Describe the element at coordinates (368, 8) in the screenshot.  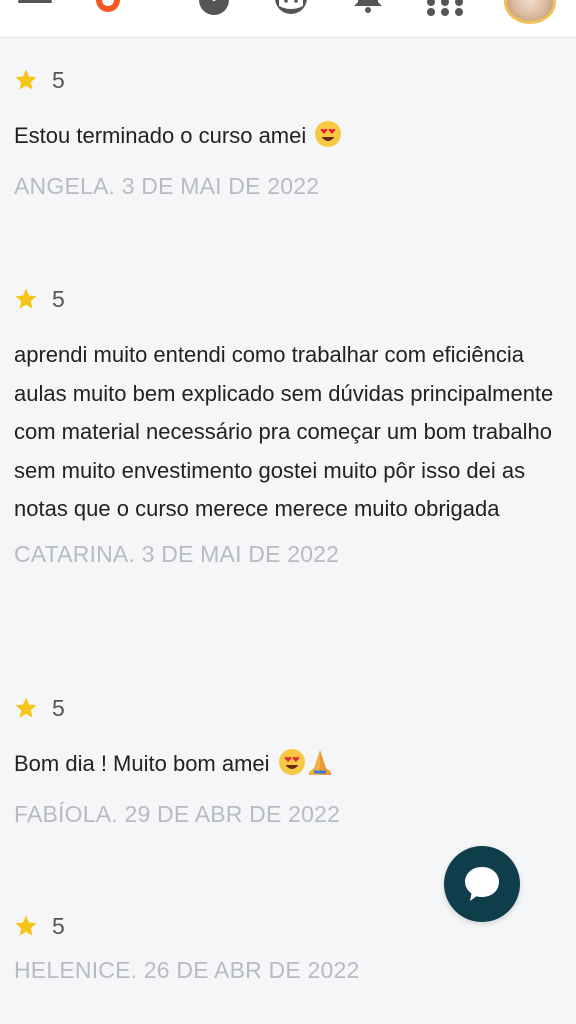
I see `bell-icon` at that location.